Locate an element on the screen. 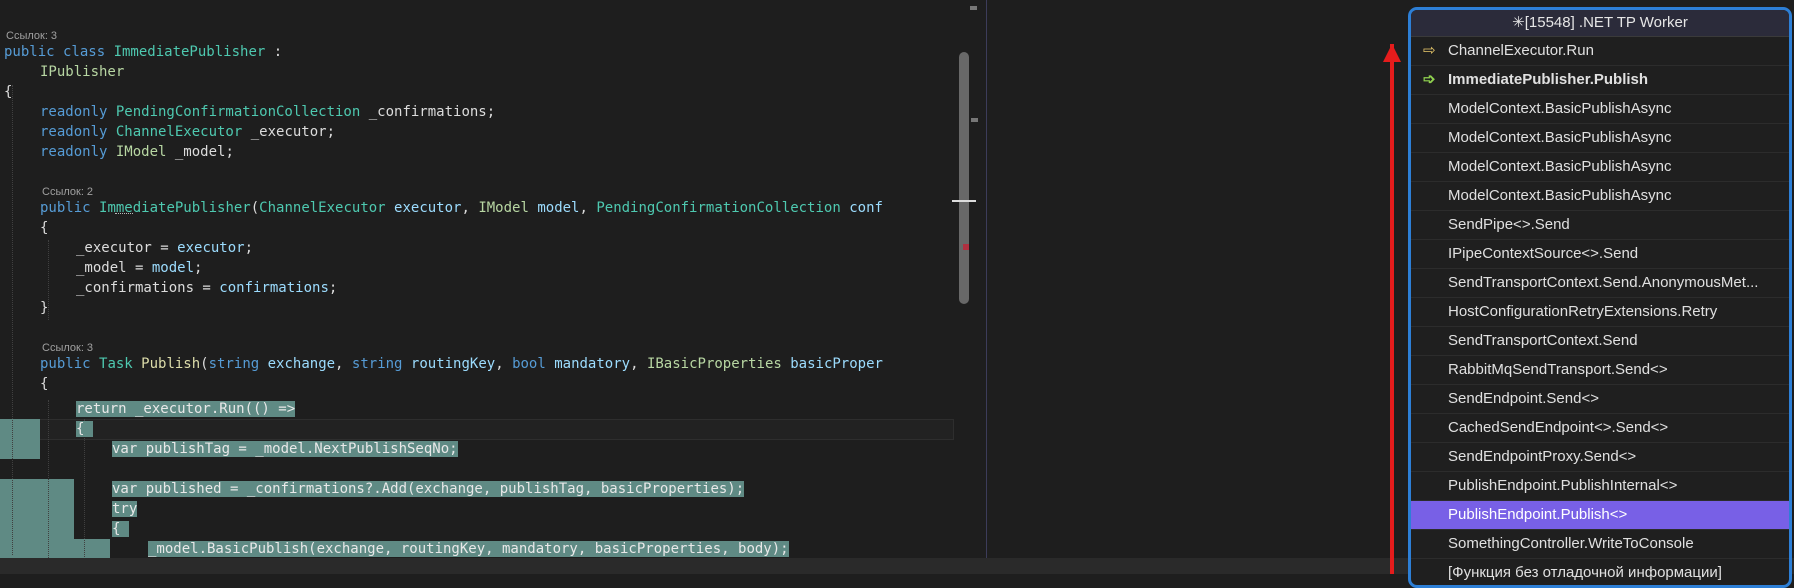  caret-position-marker is located at coordinates (964, 201).